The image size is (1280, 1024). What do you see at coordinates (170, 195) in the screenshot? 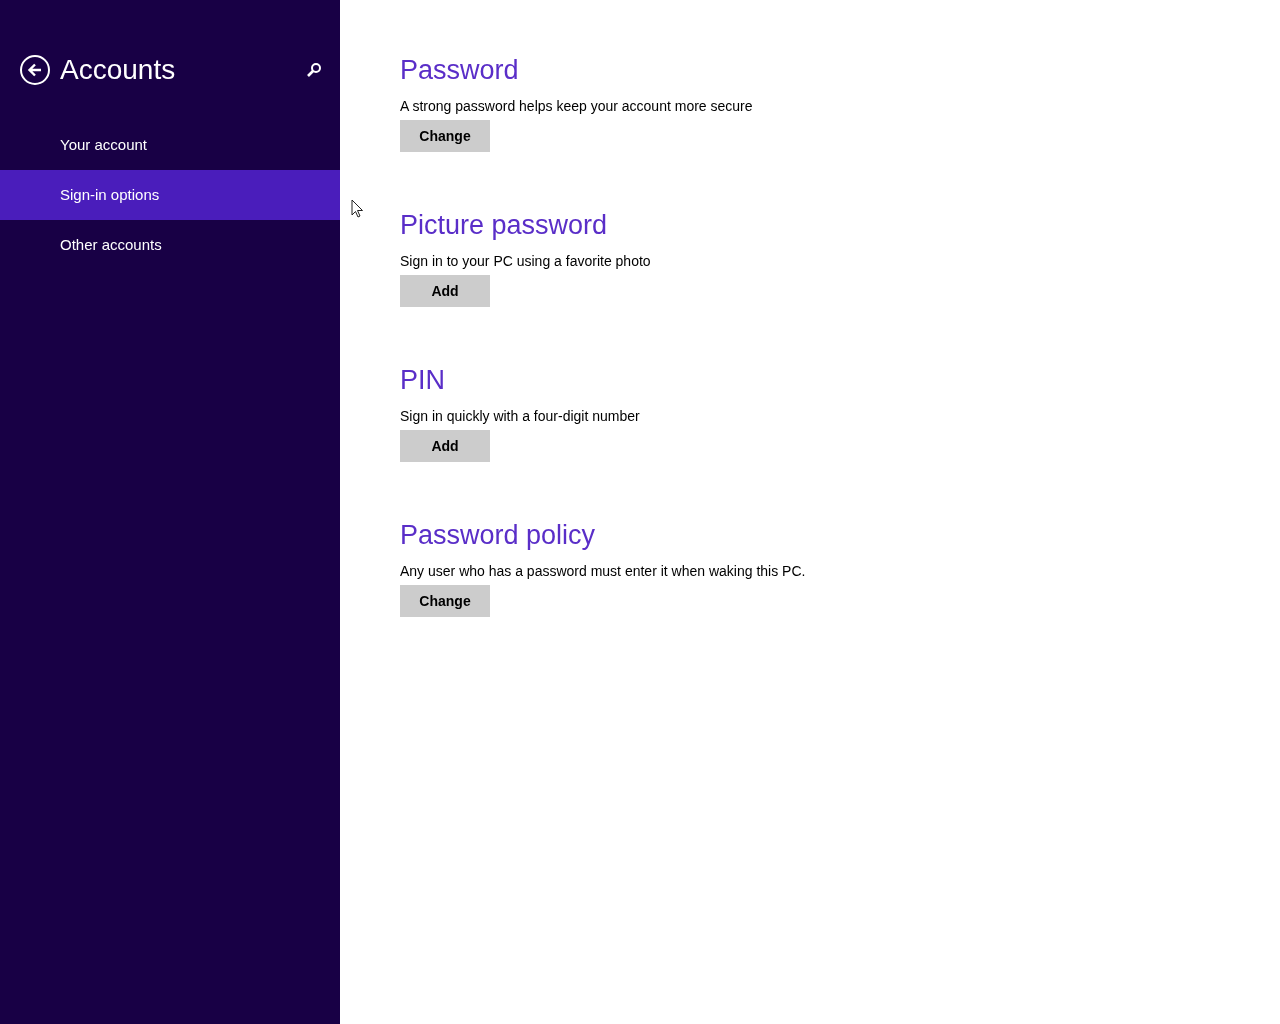
I see `nav-item: Sign-in options` at bounding box center [170, 195].